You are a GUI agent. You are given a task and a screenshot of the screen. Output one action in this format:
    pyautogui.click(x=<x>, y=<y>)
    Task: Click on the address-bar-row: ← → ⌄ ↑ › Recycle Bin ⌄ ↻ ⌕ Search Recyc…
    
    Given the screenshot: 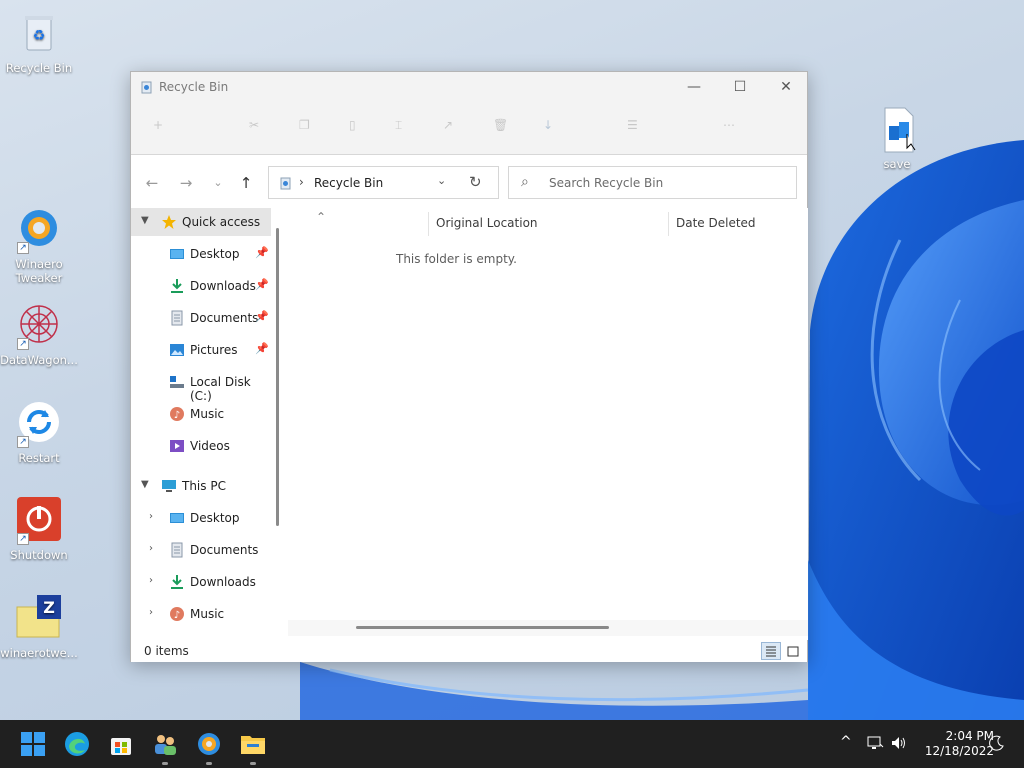 What is the action you would take?
    pyautogui.click(x=469, y=182)
    